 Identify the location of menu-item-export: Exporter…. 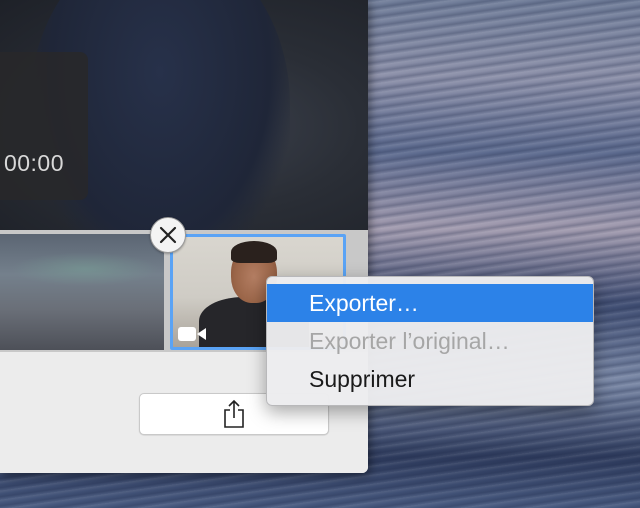
(430, 303).